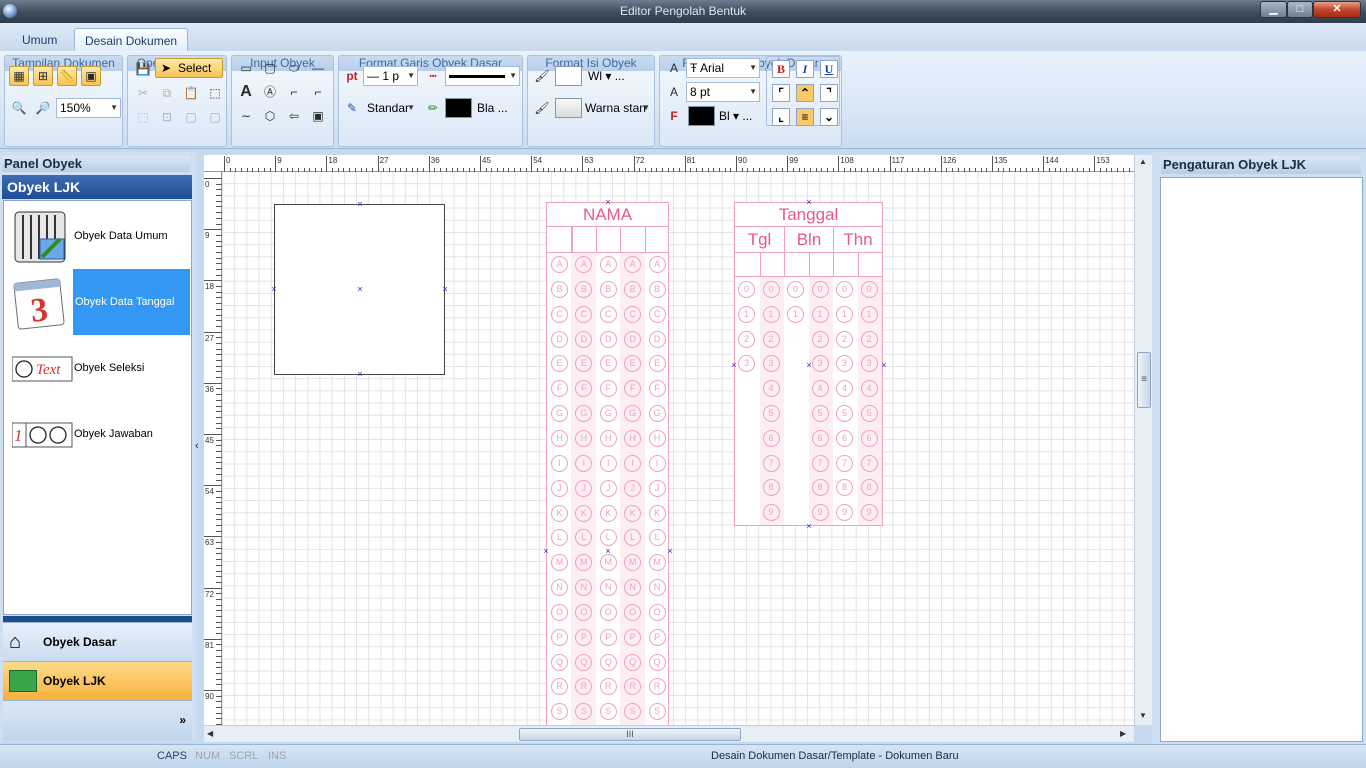  I want to click on align-top-right-icon: ⌝, so click(829, 93).